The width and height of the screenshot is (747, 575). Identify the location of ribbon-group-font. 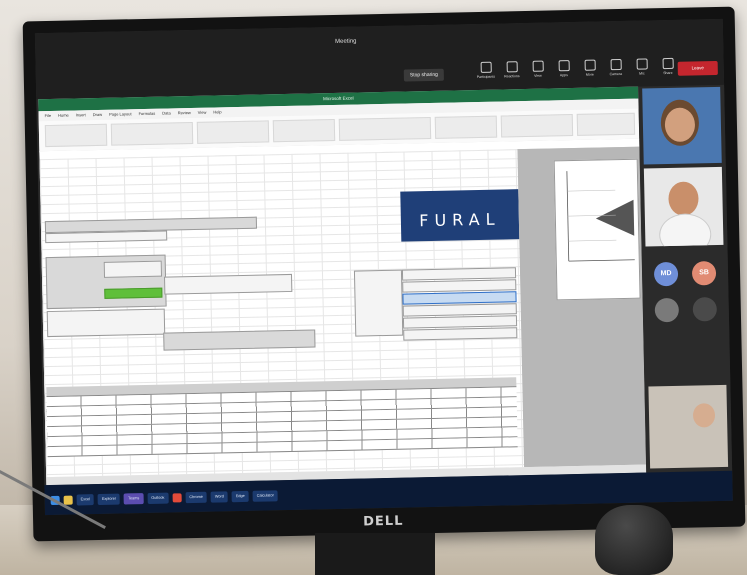
(152, 133).